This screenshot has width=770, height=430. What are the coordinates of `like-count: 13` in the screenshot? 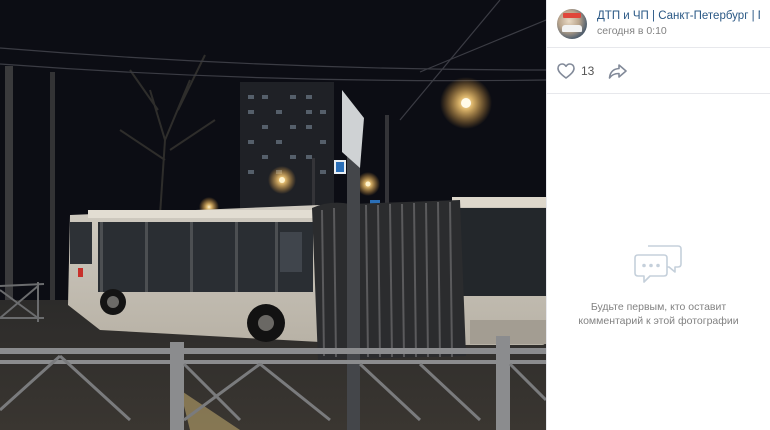 It's located at (588, 70).